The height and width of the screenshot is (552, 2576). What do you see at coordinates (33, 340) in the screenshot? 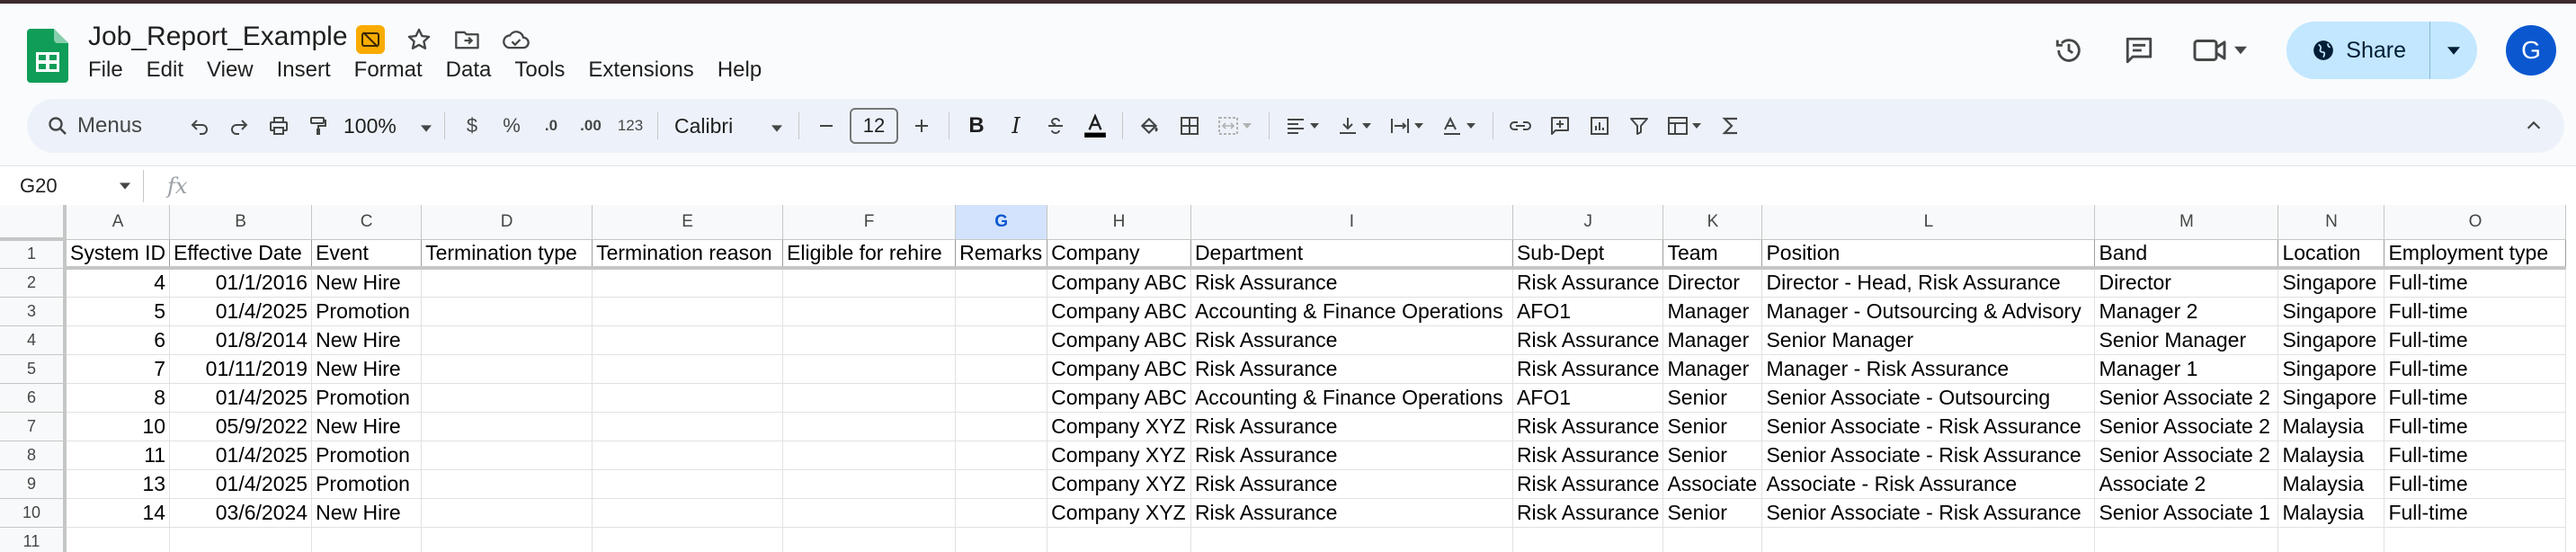
I see `row-header: 4` at bounding box center [33, 340].